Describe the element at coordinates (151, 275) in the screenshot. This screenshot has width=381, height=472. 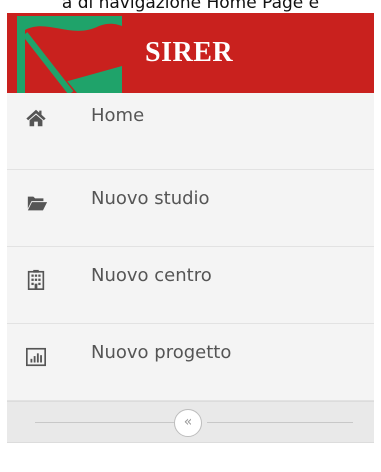
I see `sidebar-item-label: Nuovo centro` at that location.